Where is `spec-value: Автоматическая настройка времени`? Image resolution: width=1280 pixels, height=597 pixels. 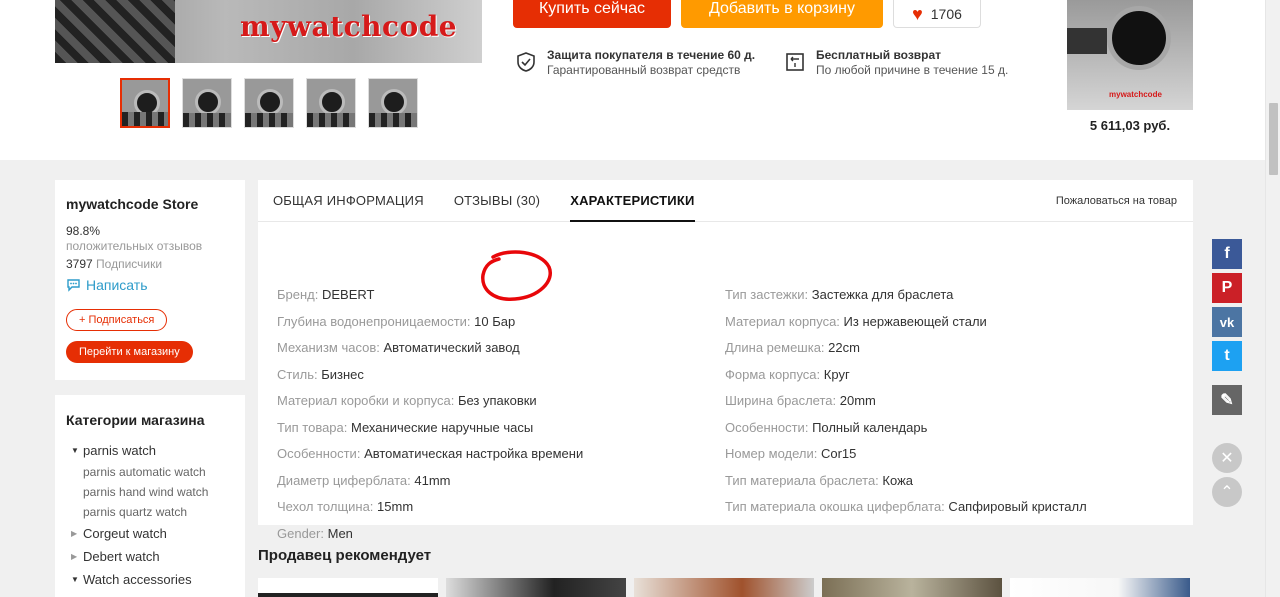 spec-value: Автоматическая настройка времени is located at coordinates (474, 453).